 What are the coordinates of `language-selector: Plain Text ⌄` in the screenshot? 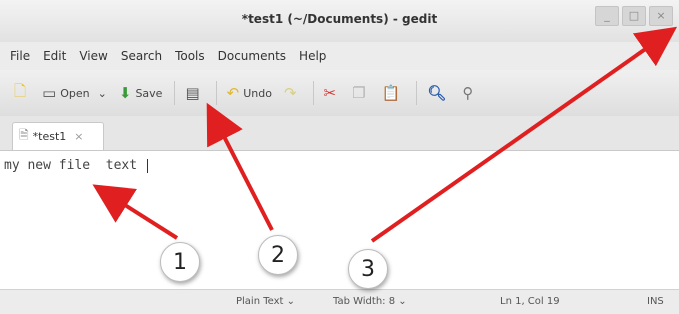 It's located at (265, 301).